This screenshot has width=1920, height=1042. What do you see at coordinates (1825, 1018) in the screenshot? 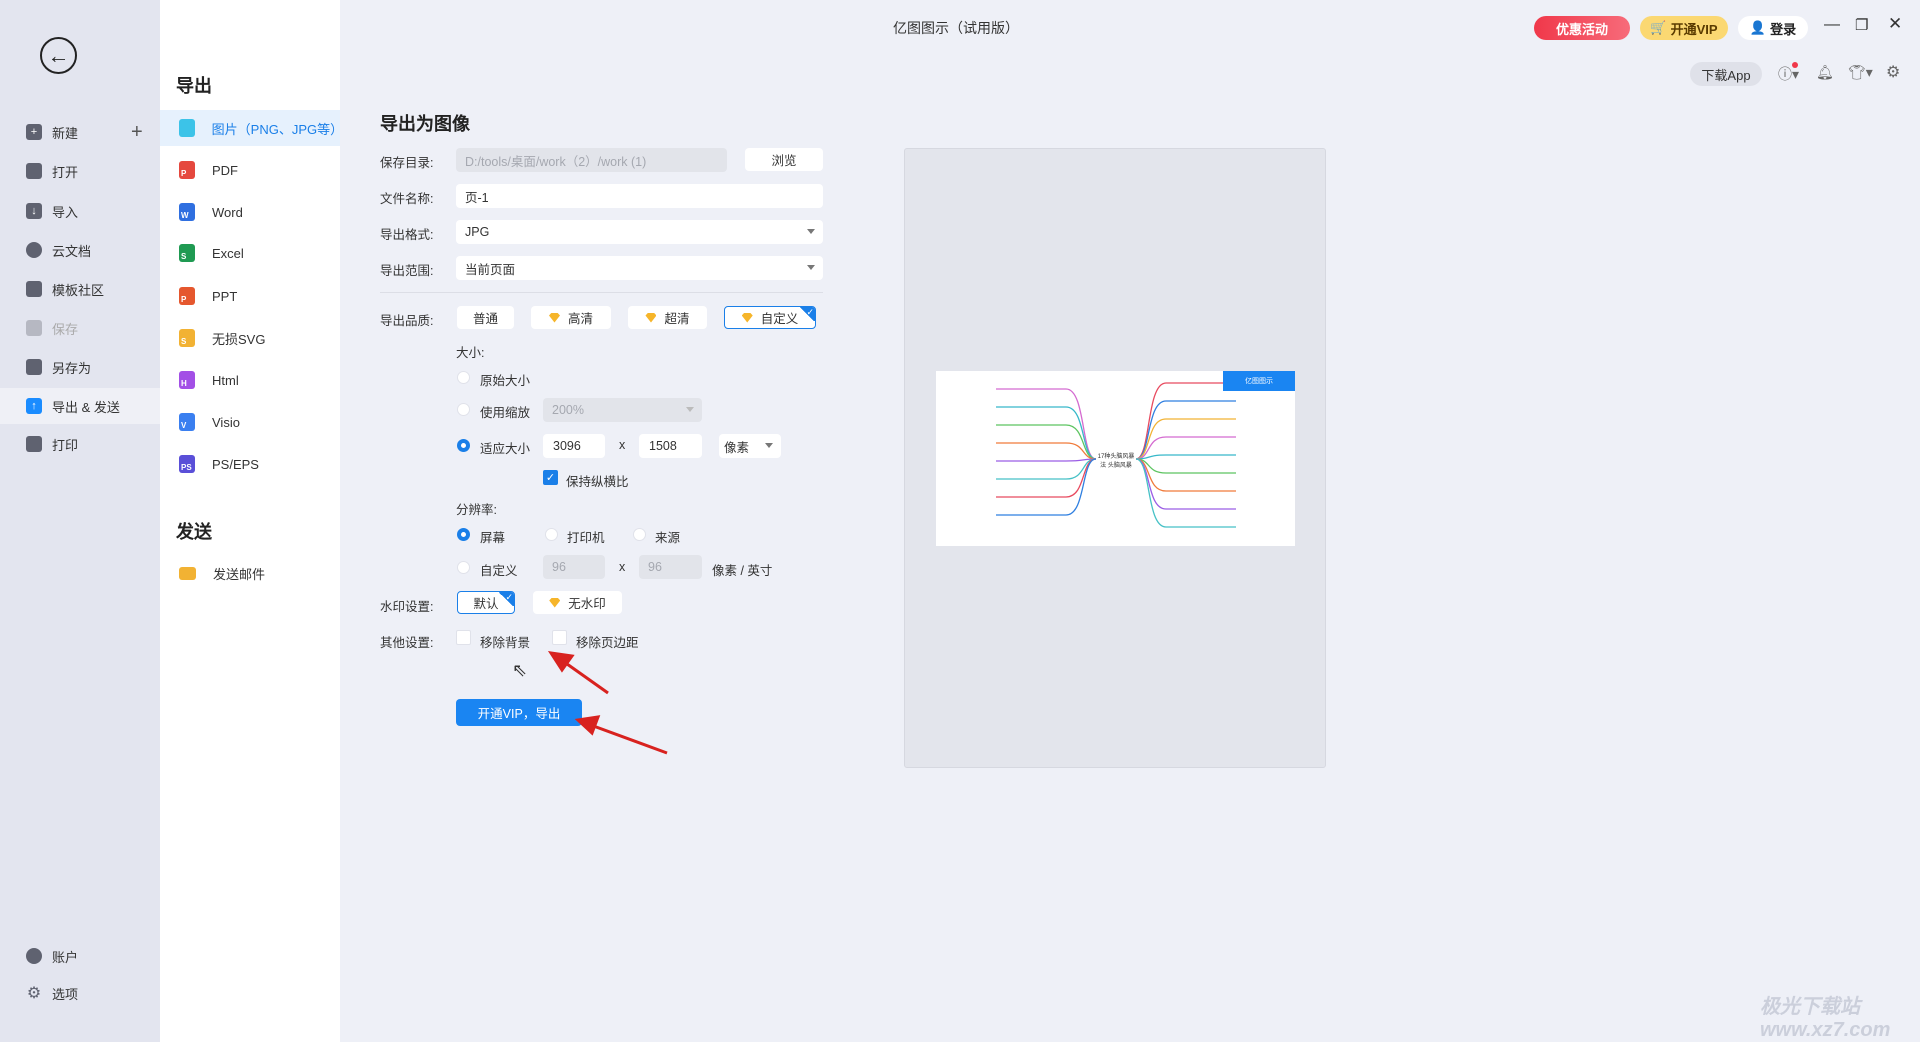
I see `site-watermark-logo: 极光下载站 www.xz7.com` at bounding box center [1825, 1018].